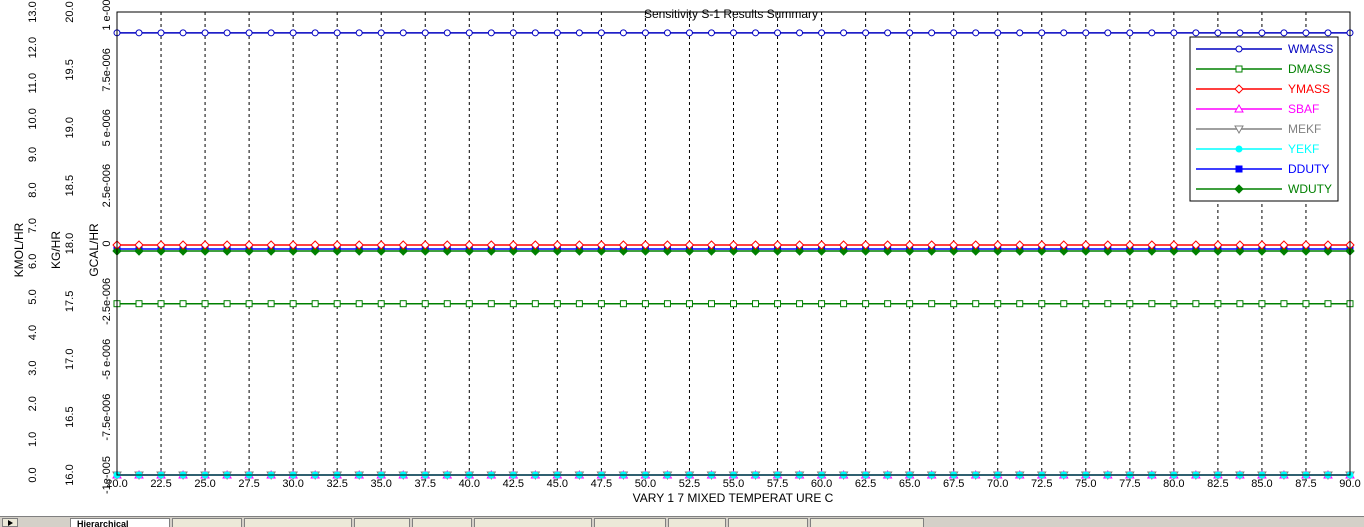  I want to click on y-tick-label: 11.0, so click(33, 83).